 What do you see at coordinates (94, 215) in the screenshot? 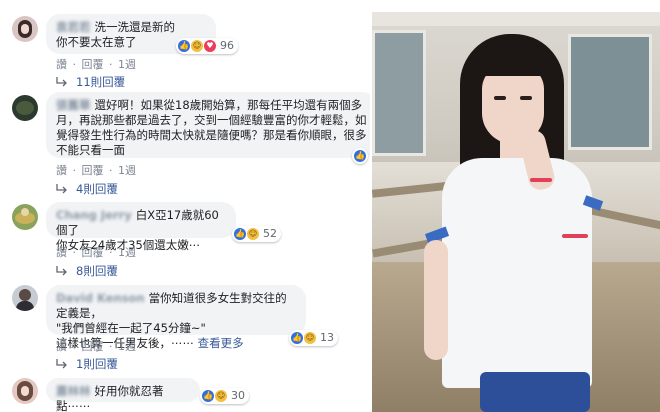
I see `commenter-name: Chang Jerry` at bounding box center [94, 215].